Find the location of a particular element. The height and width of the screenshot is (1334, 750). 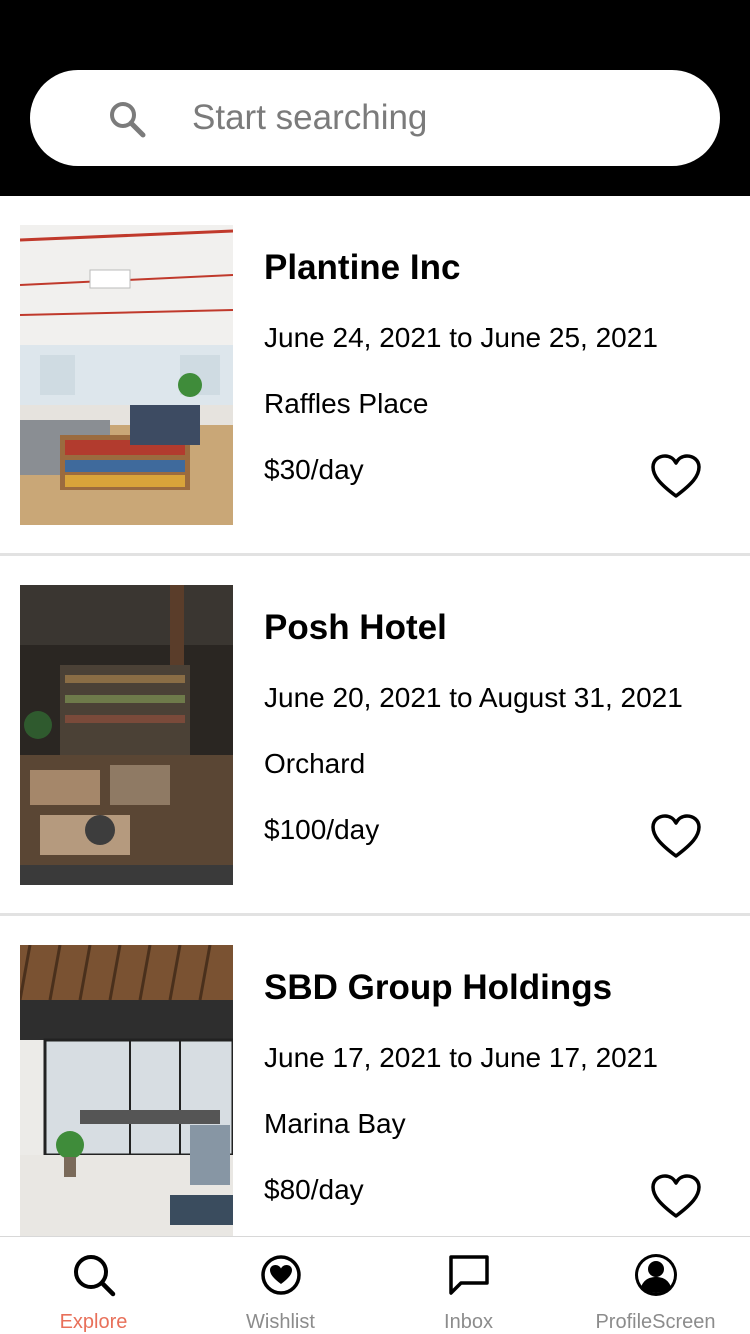

tab-label: ProfileScreen is located at coordinates (655, 1322).